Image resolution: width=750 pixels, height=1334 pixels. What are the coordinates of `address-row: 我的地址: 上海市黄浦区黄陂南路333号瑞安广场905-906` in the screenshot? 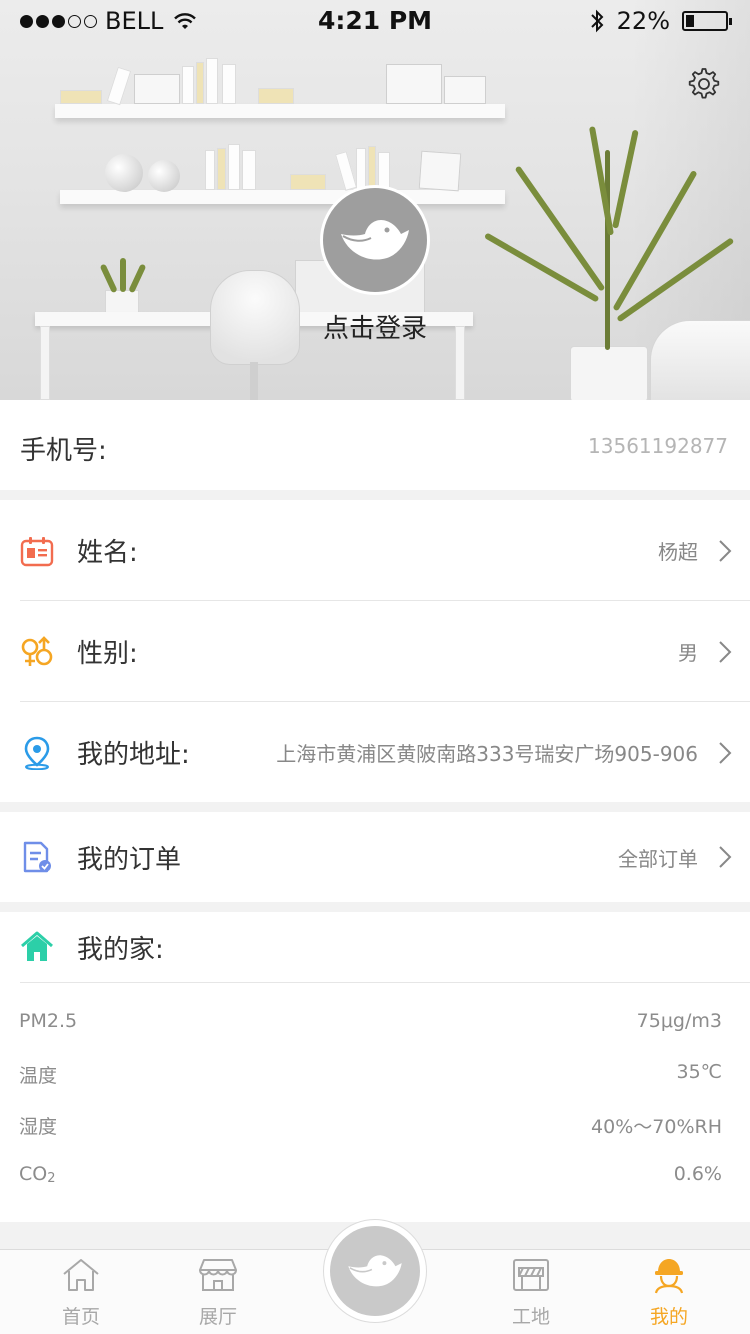 It's located at (375, 752).